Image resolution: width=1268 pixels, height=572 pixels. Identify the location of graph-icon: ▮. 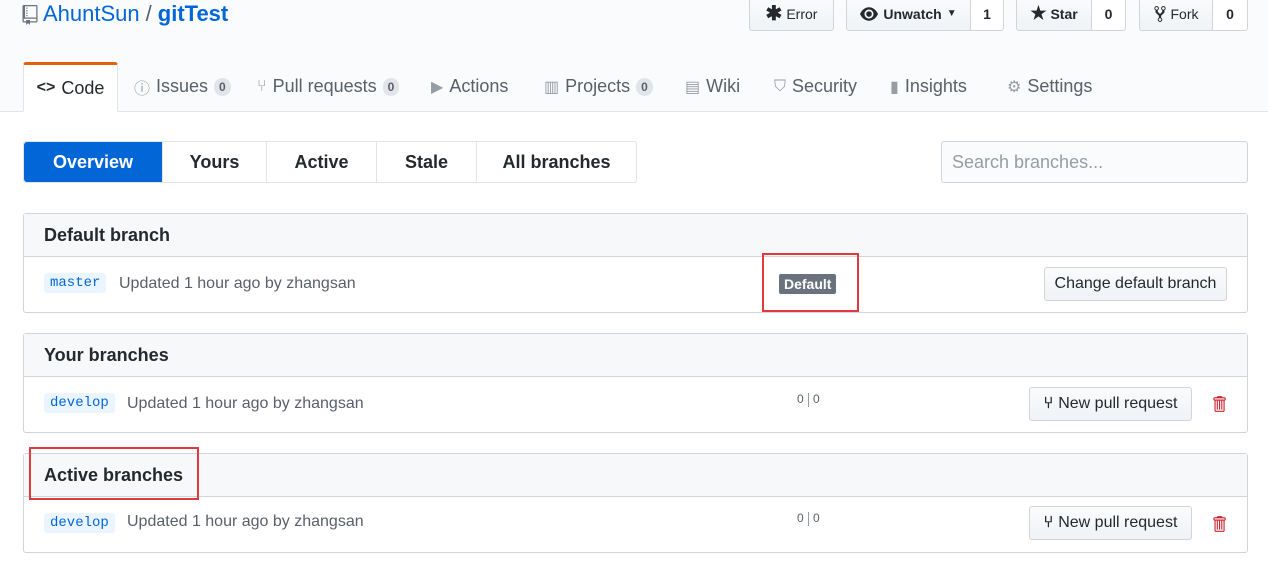
(894, 87).